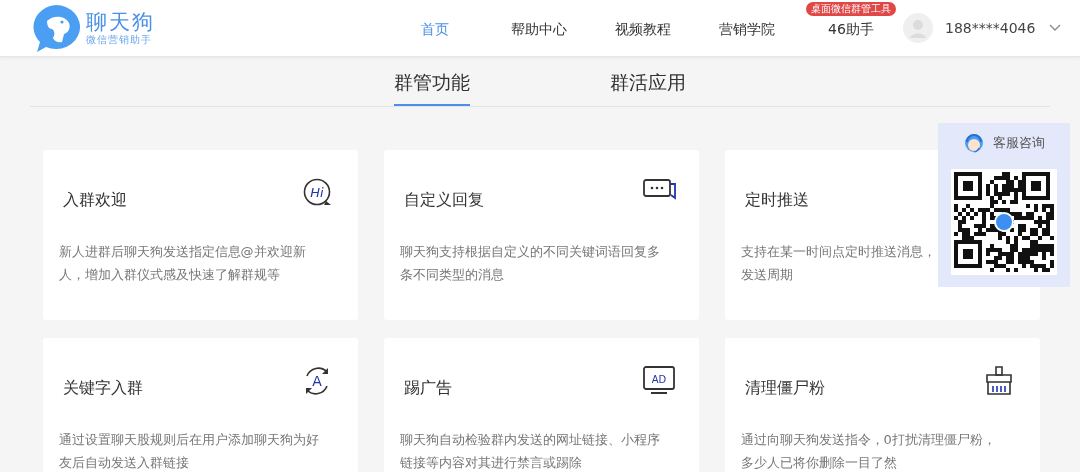  Describe the element at coordinates (1055, 28) in the screenshot. I see `chevron-down-icon` at that location.